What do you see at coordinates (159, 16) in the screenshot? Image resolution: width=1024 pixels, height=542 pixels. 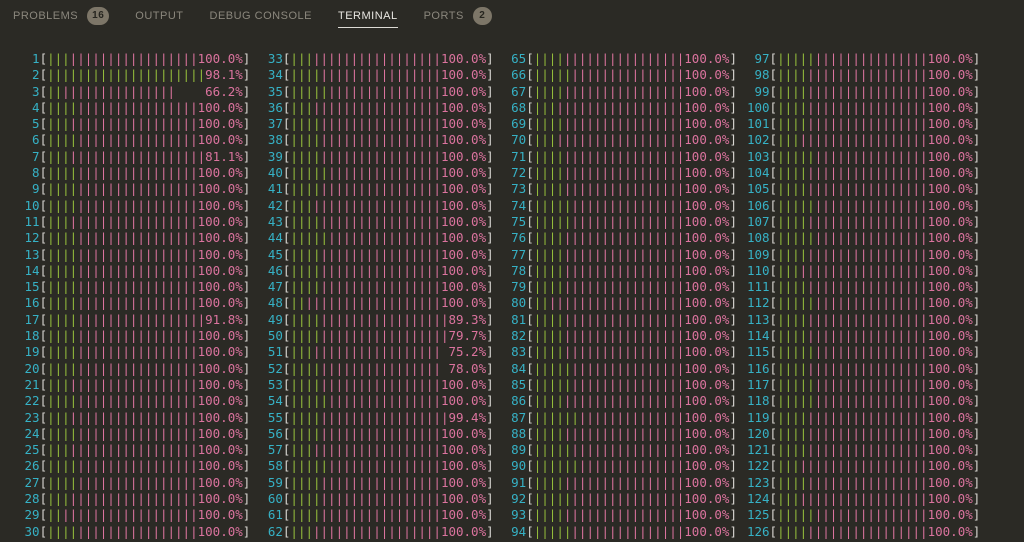 I see `tab-output: OUTPUT` at bounding box center [159, 16].